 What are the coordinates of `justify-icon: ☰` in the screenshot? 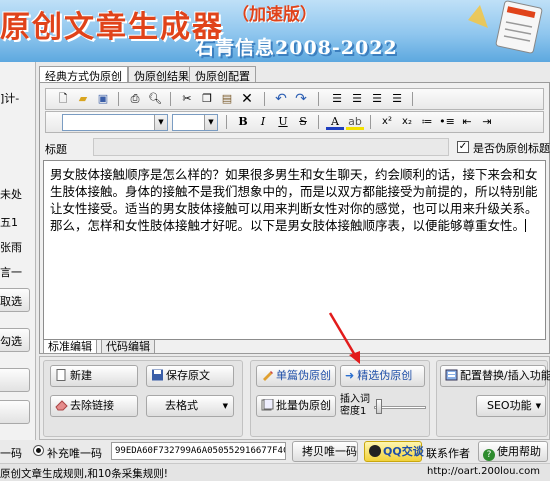 It's located at (397, 99).